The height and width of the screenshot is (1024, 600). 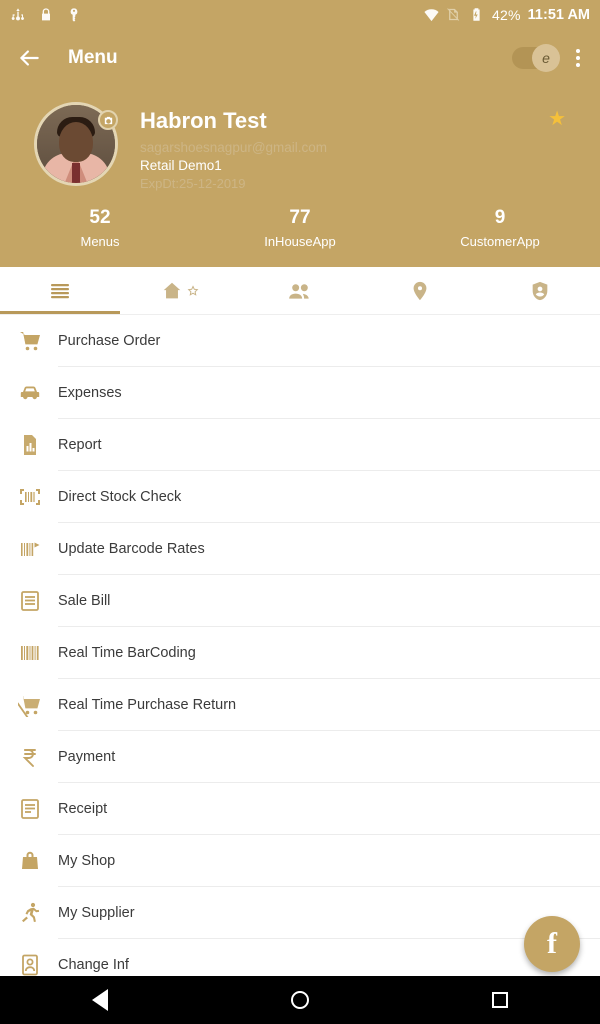 What do you see at coordinates (108, 120) in the screenshot?
I see `camera-icon` at bounding box center [108, 120].